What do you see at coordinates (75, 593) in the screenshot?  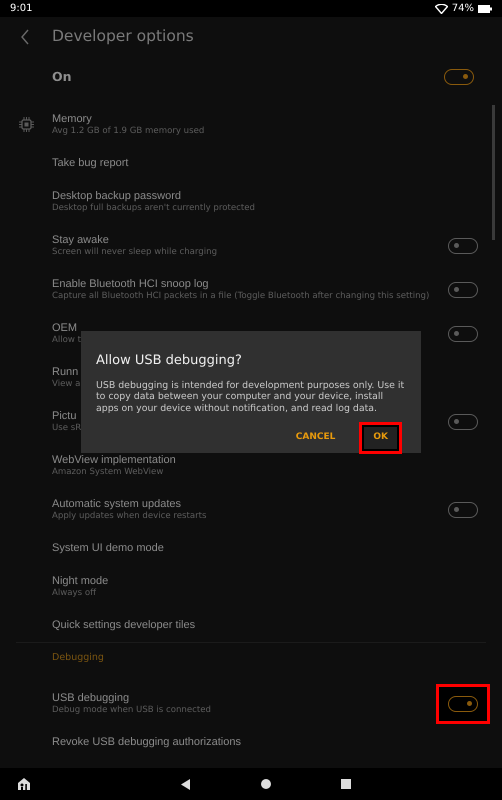 I see `setting-summary: Always off` at bounding box center [75, 593].